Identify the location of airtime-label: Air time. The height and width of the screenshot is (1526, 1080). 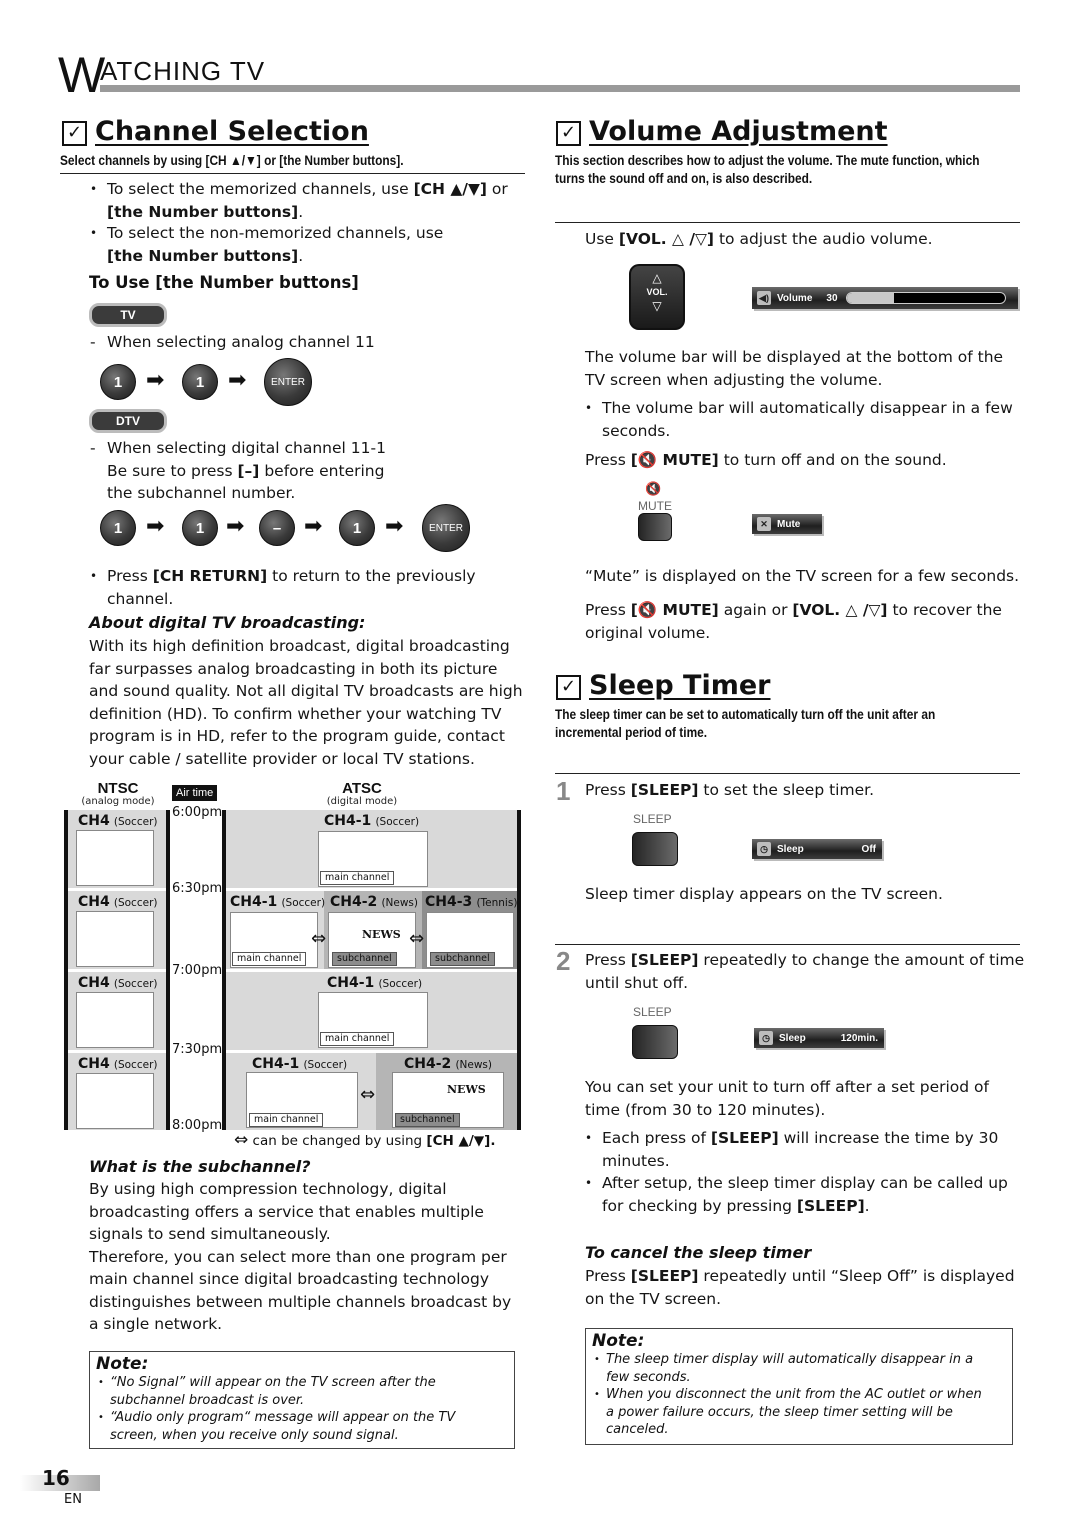
(195, 793).